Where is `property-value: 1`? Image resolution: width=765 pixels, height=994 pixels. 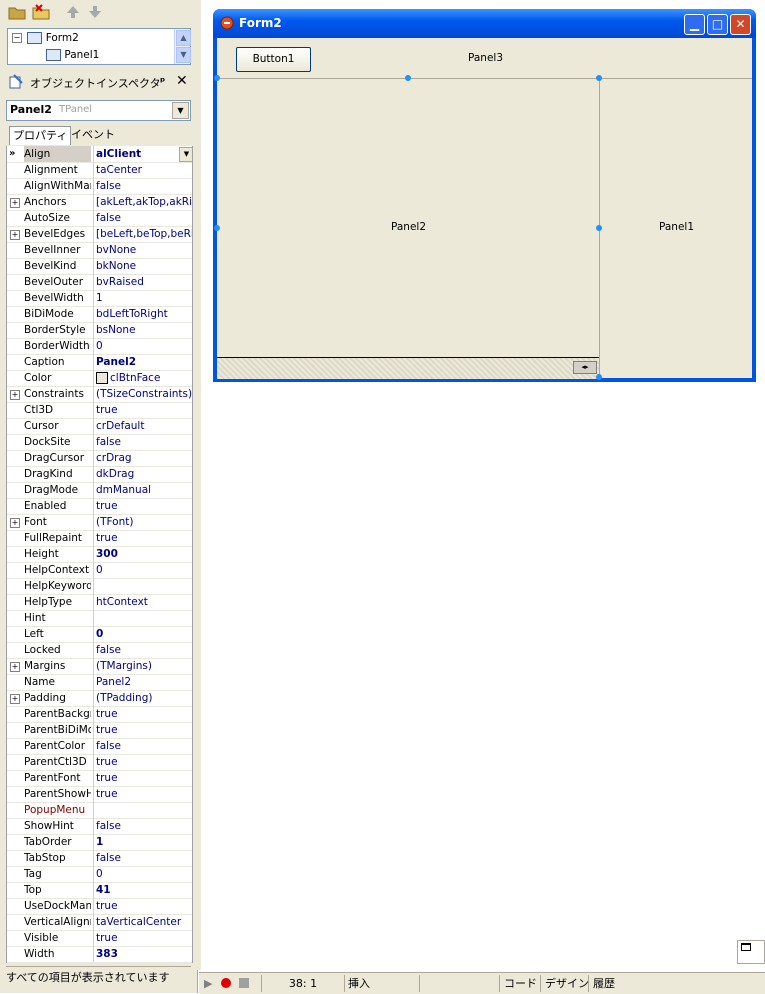 property-value: 1 is located at coordinates (142, 298).